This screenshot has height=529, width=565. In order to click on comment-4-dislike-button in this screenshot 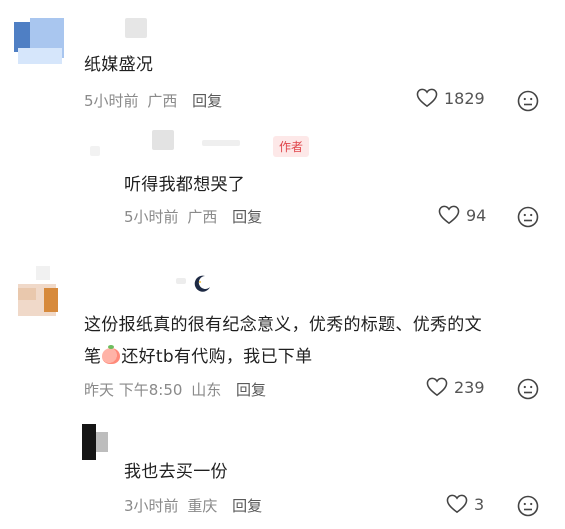, I will do `click(528, 508)`.